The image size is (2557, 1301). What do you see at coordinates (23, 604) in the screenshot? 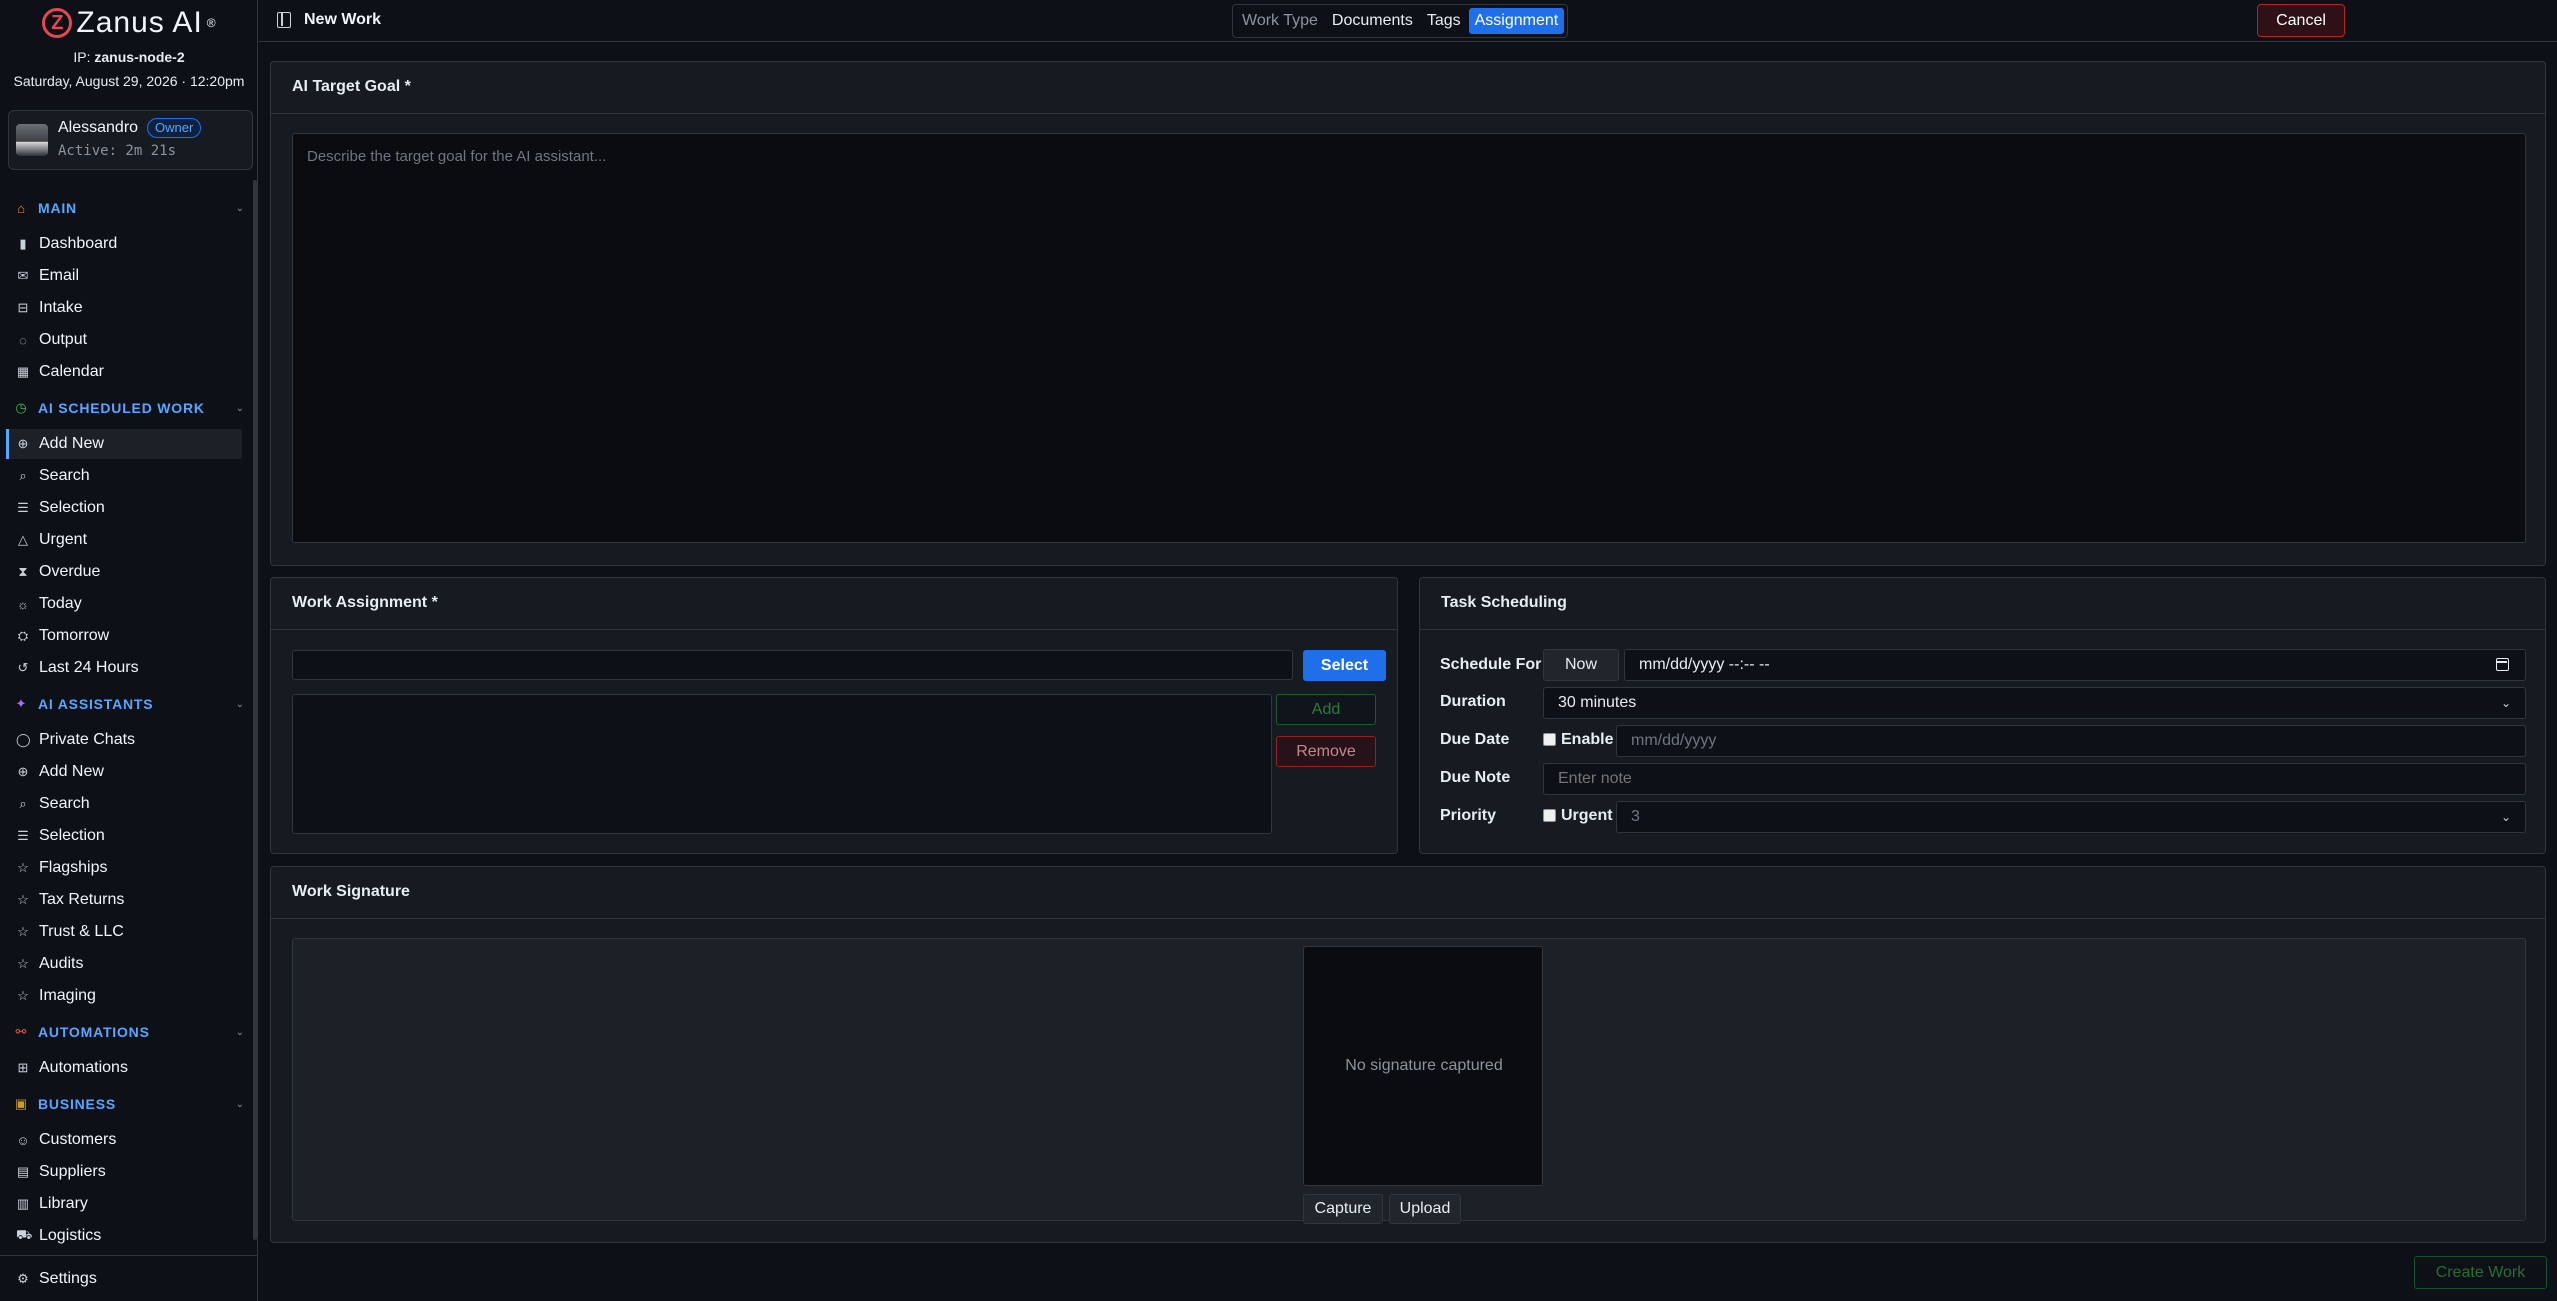
I see `sun-icon: ☼` at bounding box center [23, 604].